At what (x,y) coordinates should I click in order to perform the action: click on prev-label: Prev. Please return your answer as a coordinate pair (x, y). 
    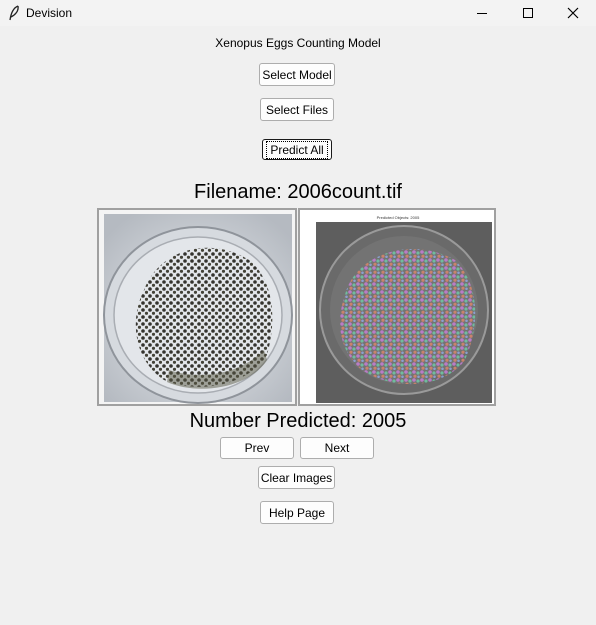
    Looking at the image, I should click on (257, 448).